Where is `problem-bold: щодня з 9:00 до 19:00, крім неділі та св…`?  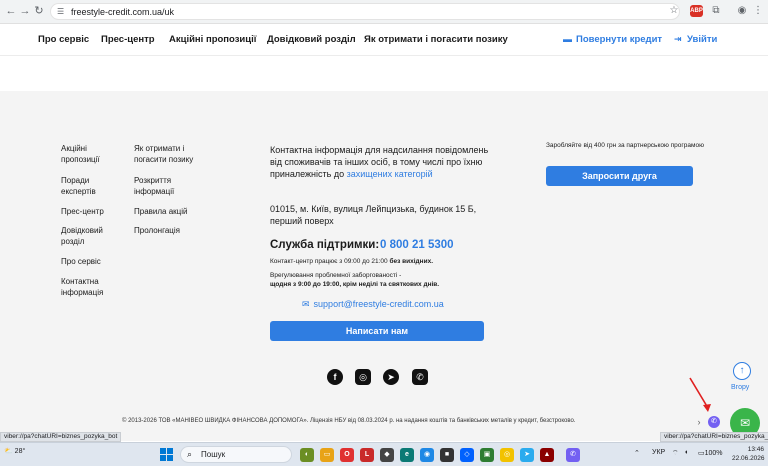 problem-bold: щодня з 9:00 до 19:00, крім неділі та св… is located at coordinates (355, 284).